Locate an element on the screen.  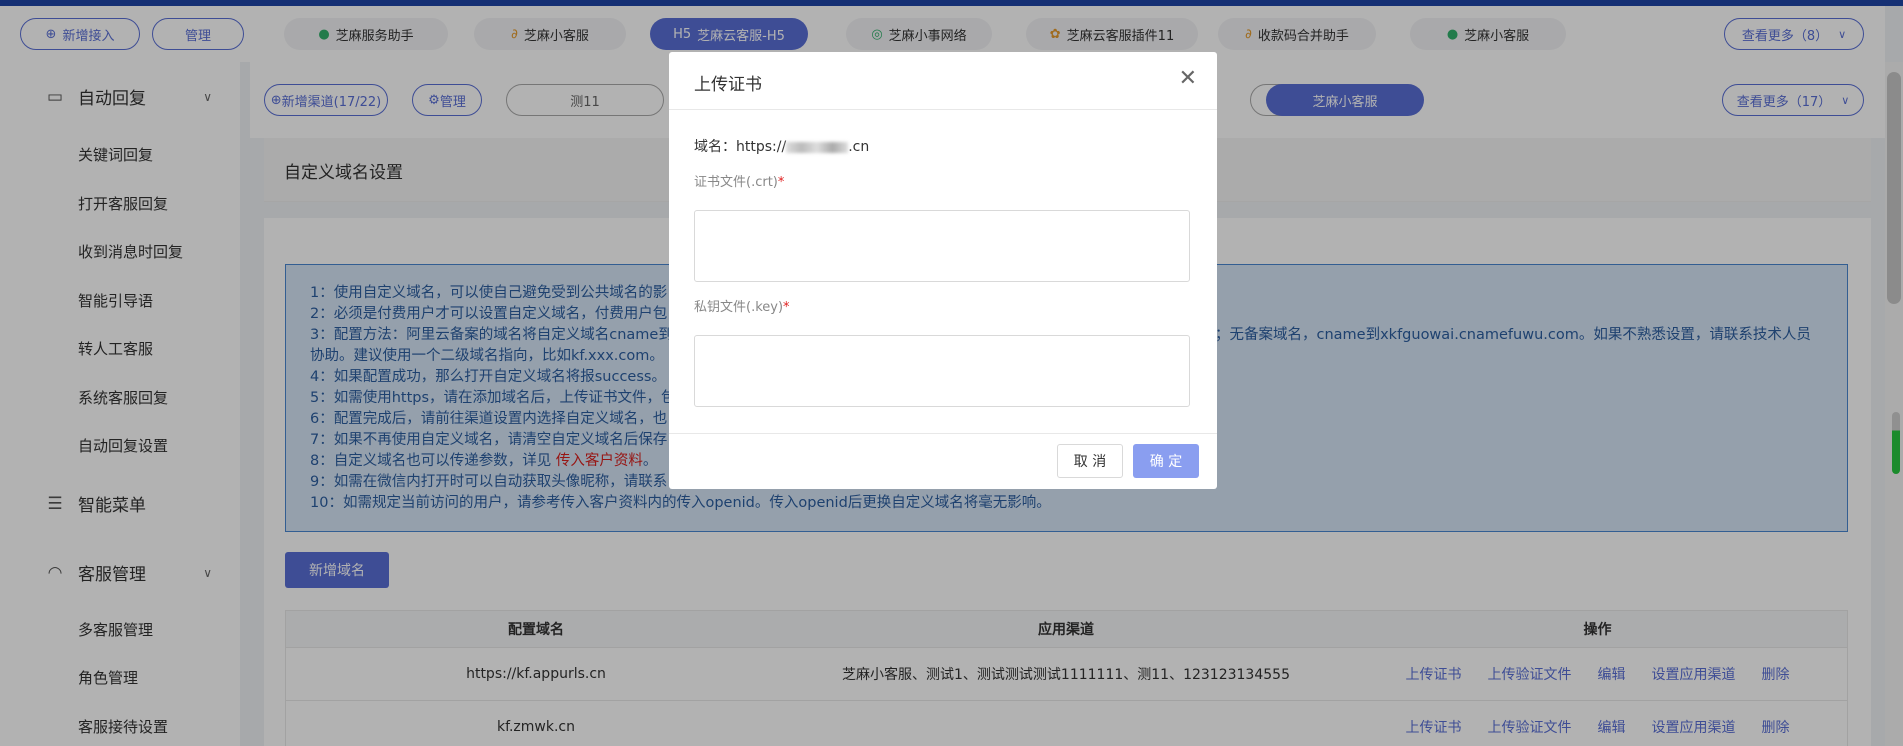
key-file-textarea is located at coordinates (942, 371).